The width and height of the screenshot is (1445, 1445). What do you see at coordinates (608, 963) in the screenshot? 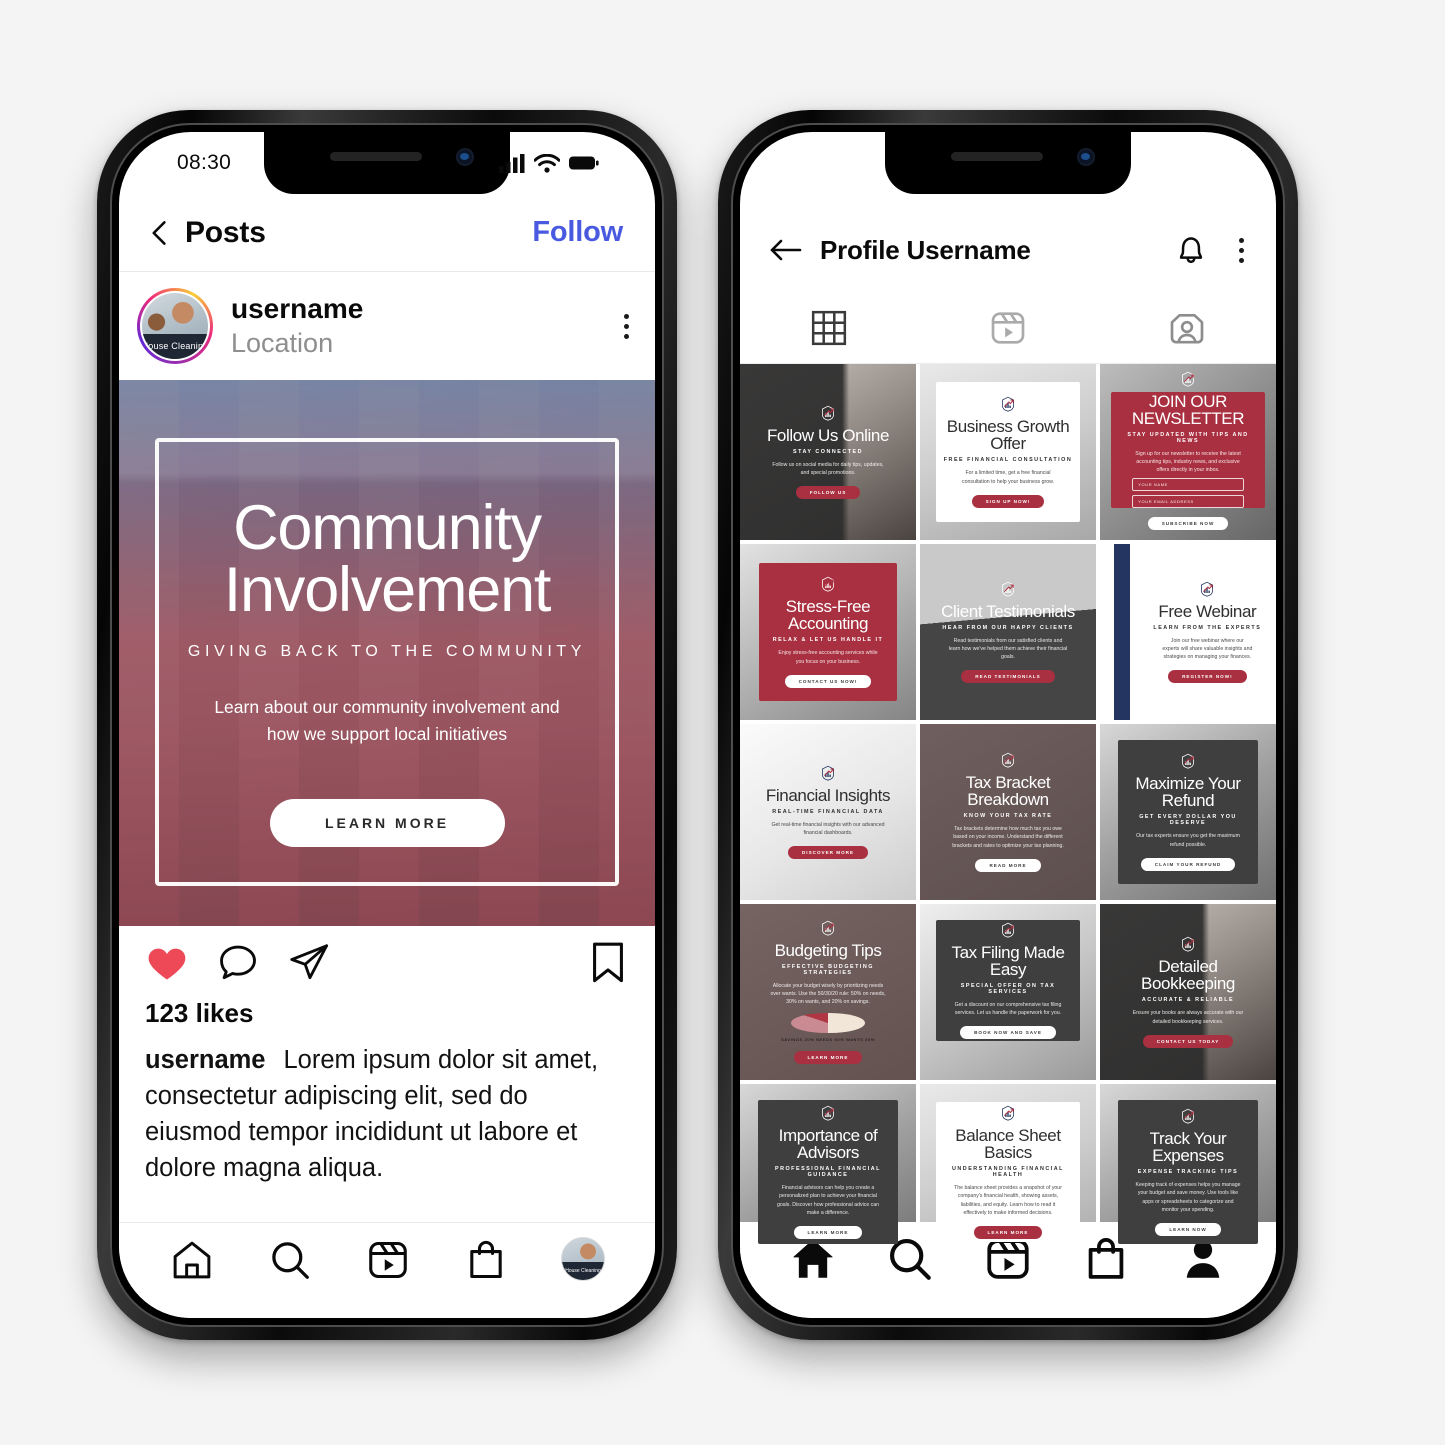
I see `bookmark-icon` at bounding box center [608, 963].